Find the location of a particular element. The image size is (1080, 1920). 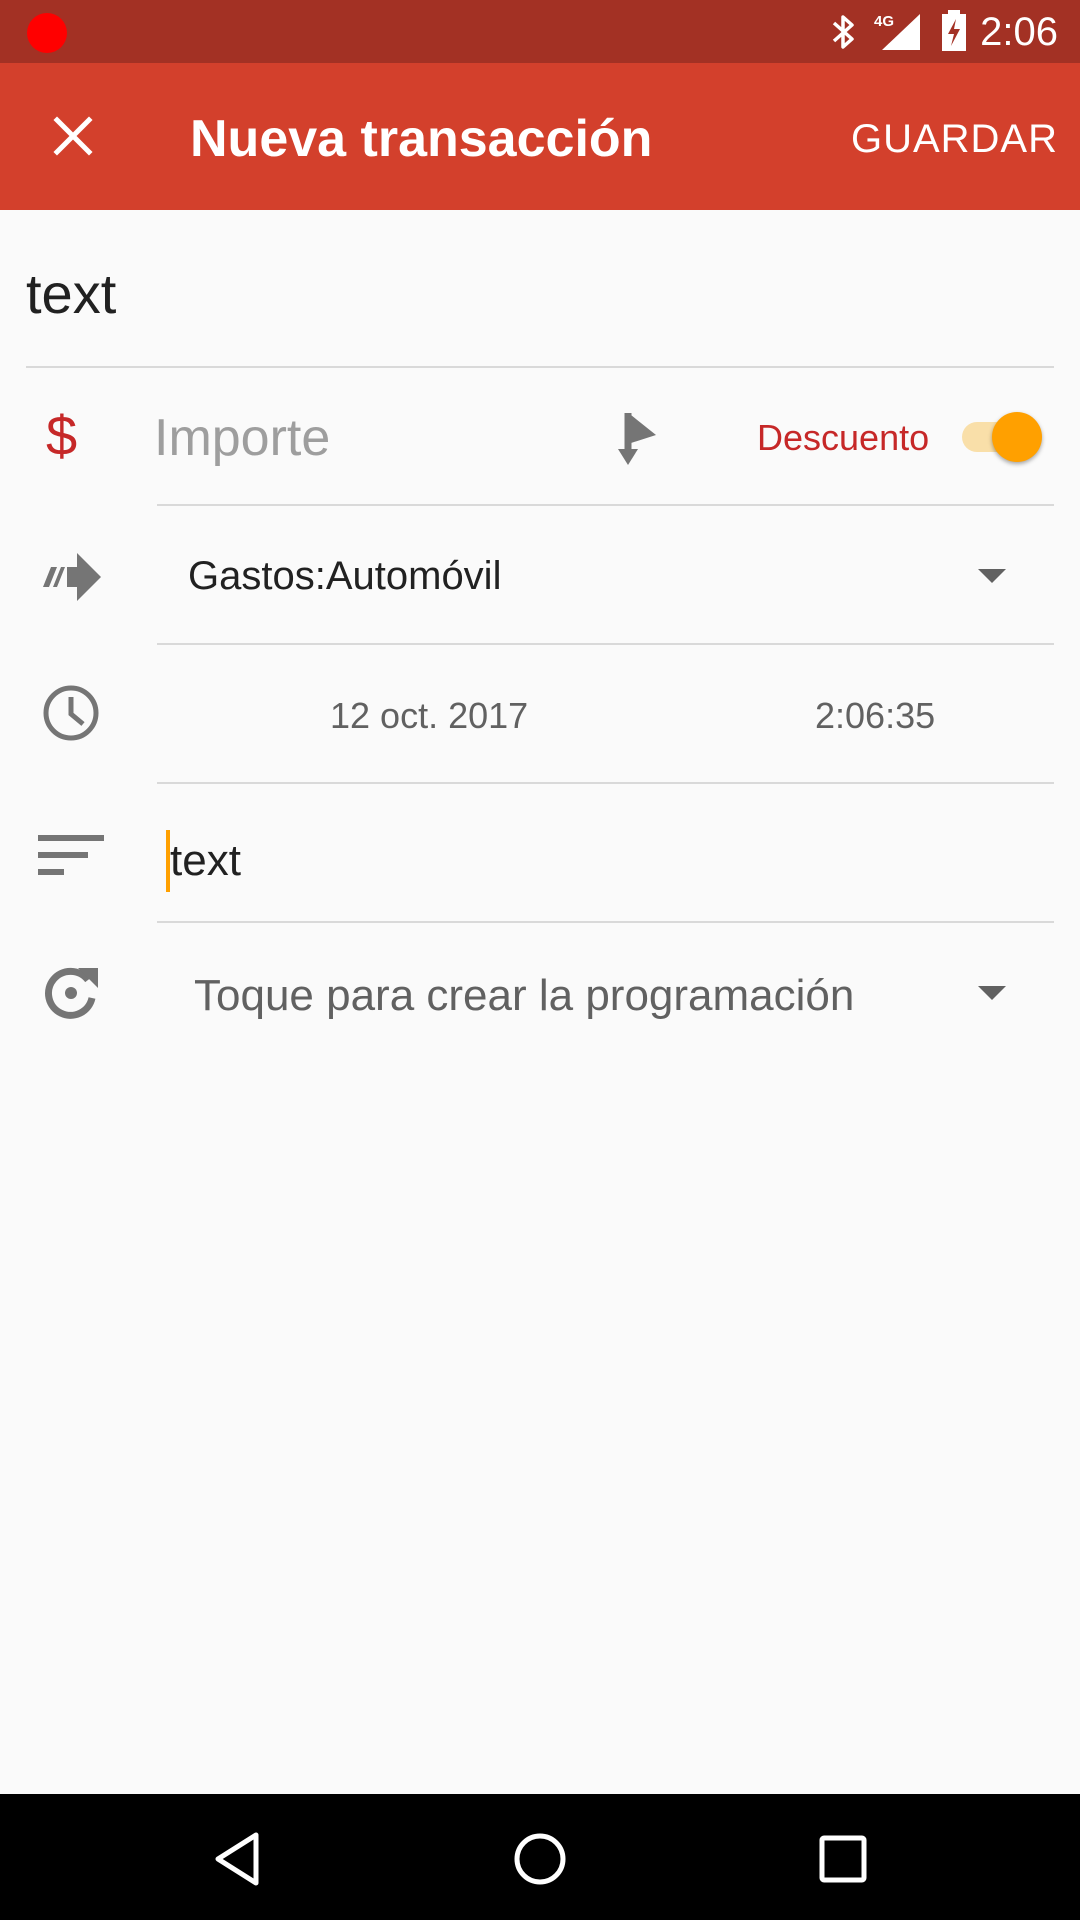

notes-input: text is located at coordinates (203, 861).